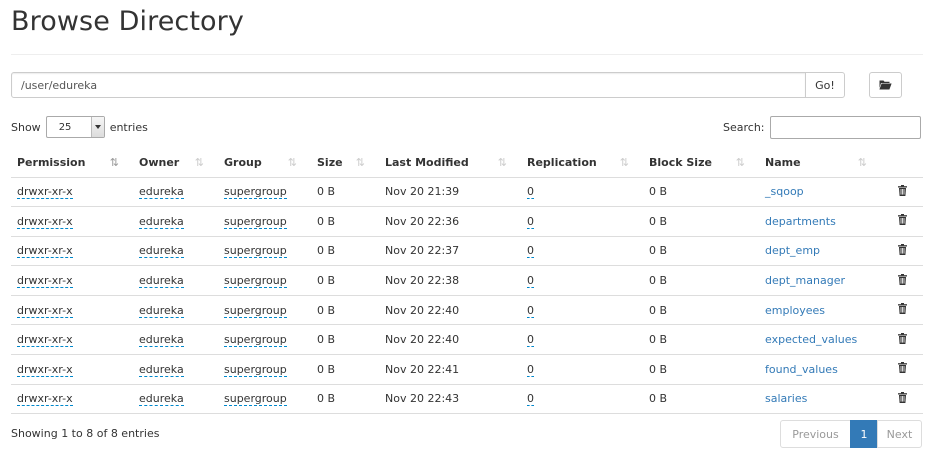 The width and height of the screenshot is (944, 455). What do you see at coordinates (26, 127) in the screenshot?
I see `show-label: Show` at bounding box center [26, 127].